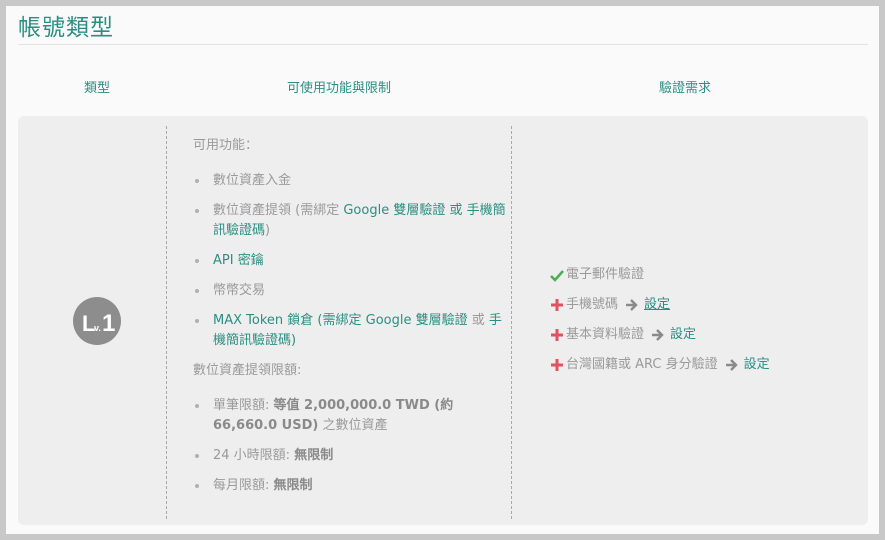 This screenshot has height=540, width=885. I want to click on max-token-link: MAX Token, so click(248, 320).